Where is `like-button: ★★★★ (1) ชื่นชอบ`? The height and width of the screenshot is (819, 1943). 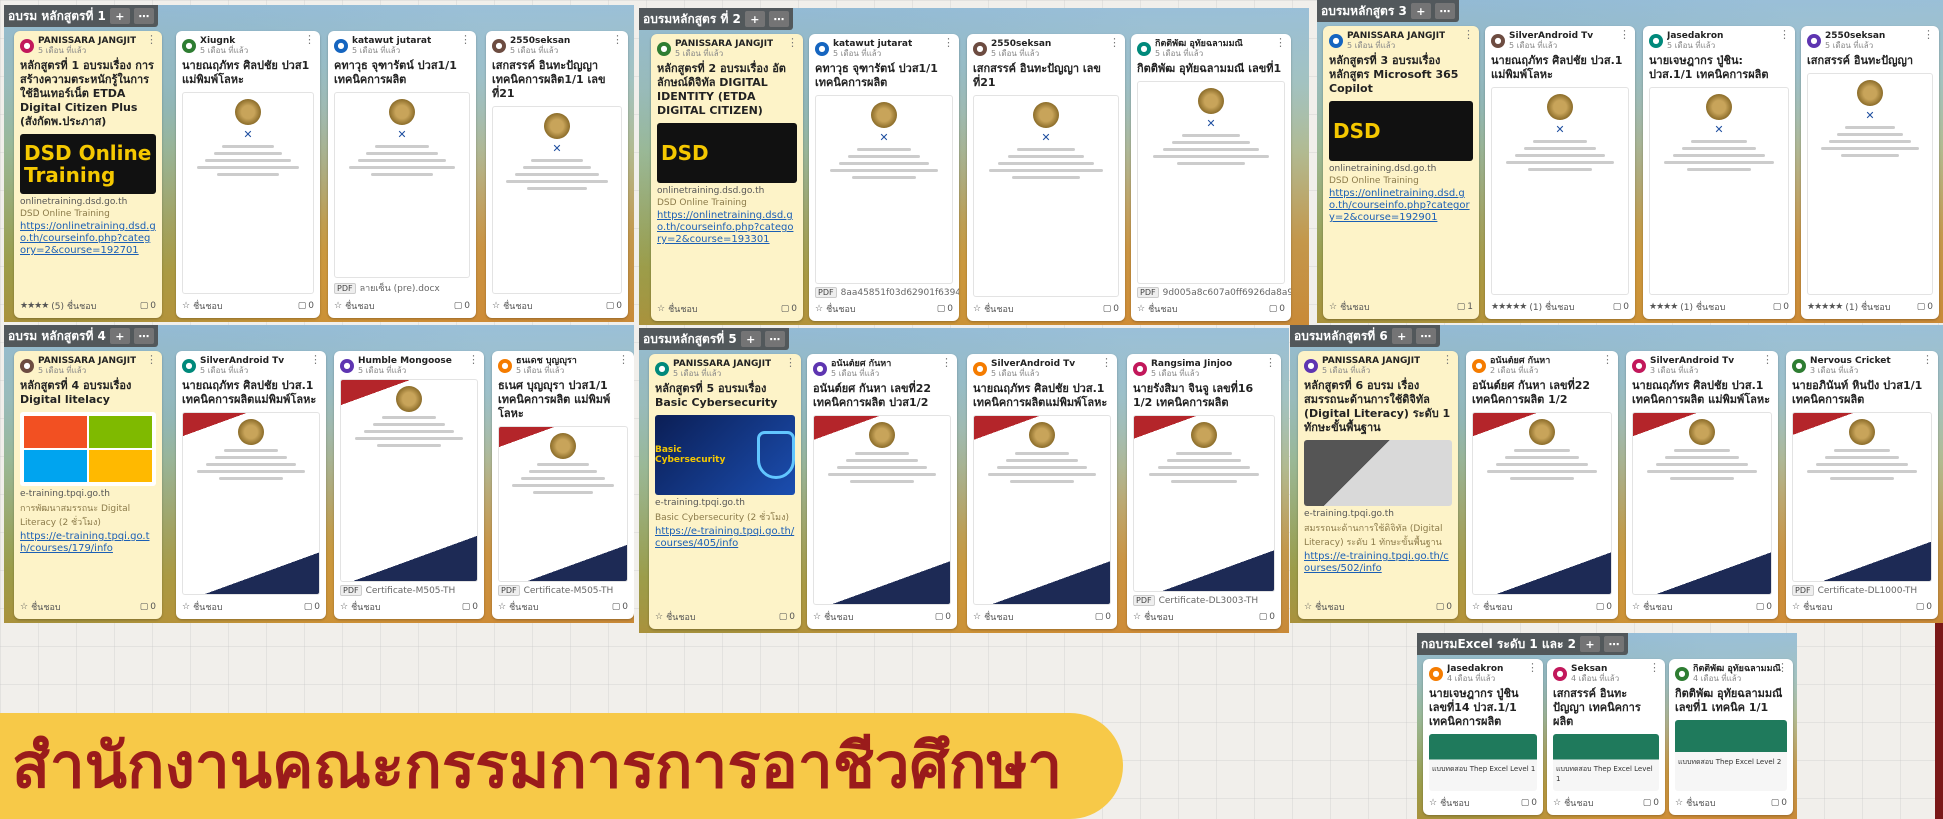
like-button: ★★★★ (1) ชื่นชอบ is located at coordinates (1687, 307).